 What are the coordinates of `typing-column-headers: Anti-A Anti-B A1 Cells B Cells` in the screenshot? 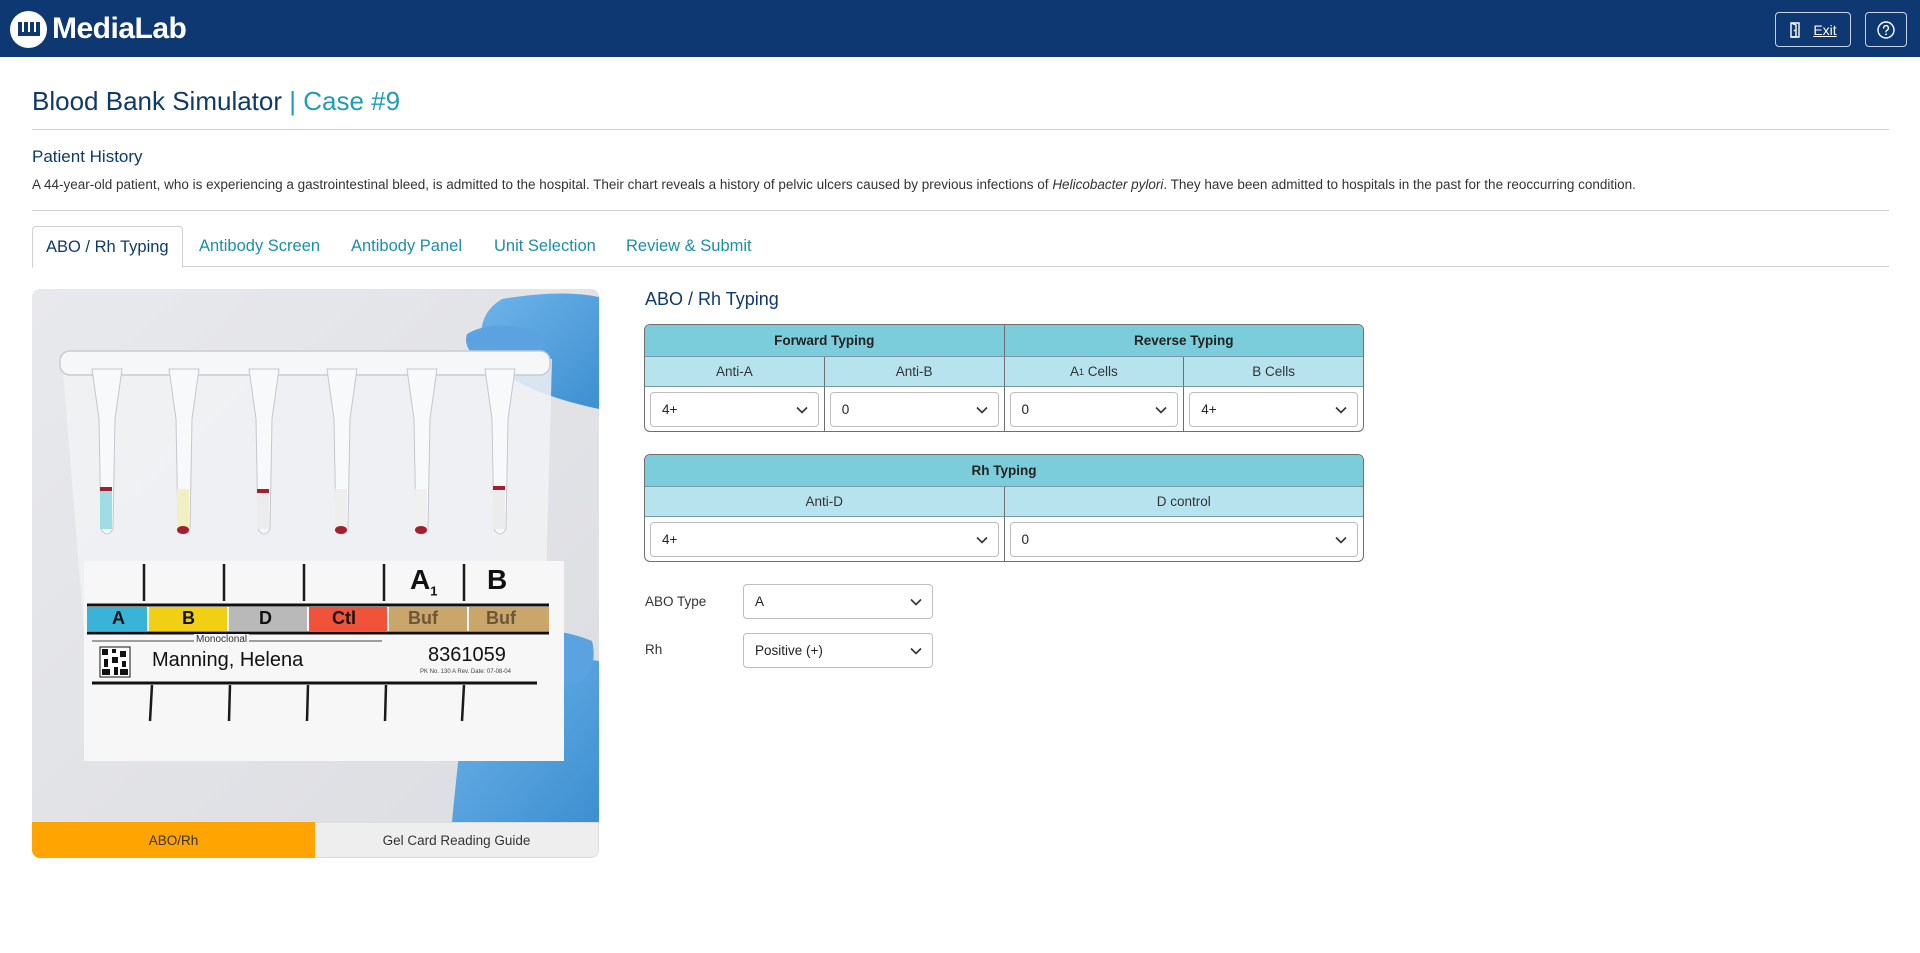 It's located at (1004, 372).